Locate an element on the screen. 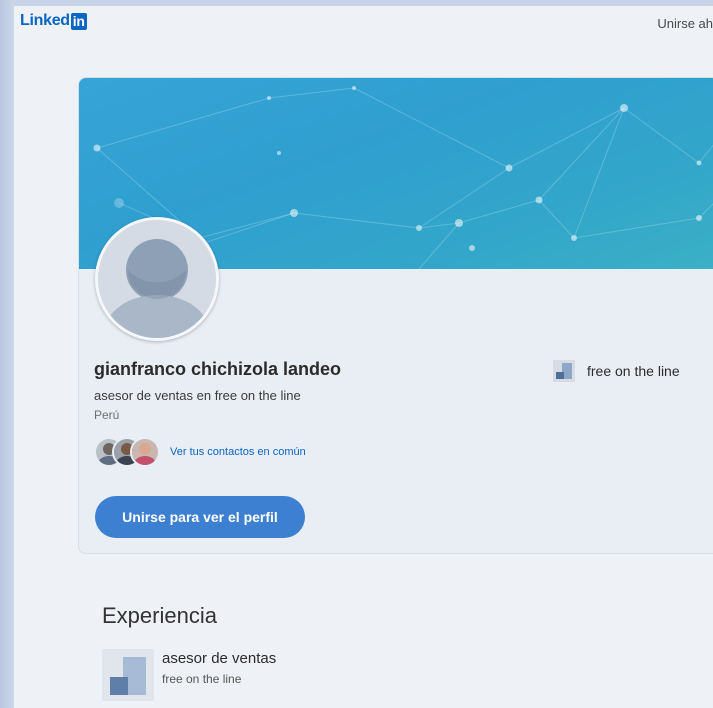 The image size is (713, 708). profile-avatar is located at coordinates (157, 279).